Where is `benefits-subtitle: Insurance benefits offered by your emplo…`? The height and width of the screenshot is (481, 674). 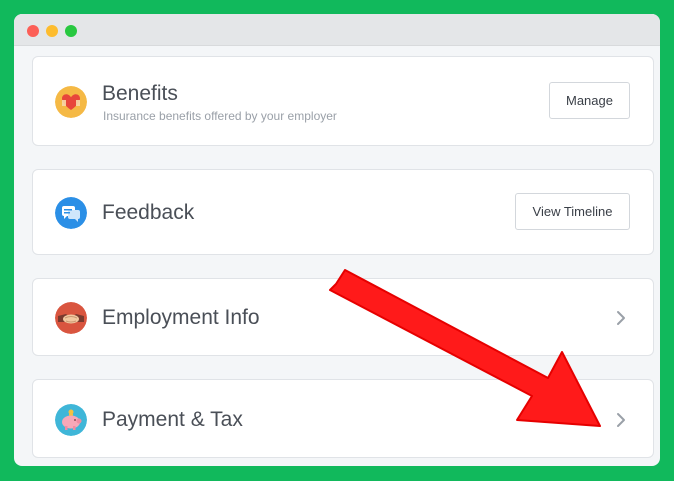
benefits-subtitle: Insurance benefits offered by your emplo… is located at coordinates (220, 116).